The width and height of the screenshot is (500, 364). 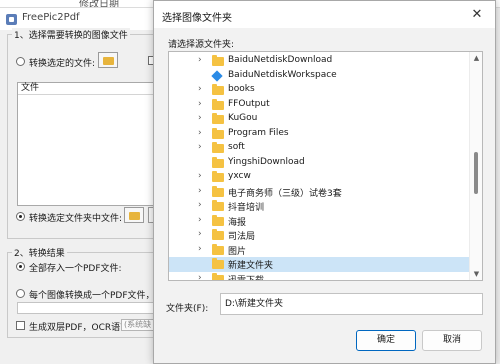 What do you see at coordinates (108, 60) in the screenshot?
I see `open-file-button` at bounding box center [108, 60].